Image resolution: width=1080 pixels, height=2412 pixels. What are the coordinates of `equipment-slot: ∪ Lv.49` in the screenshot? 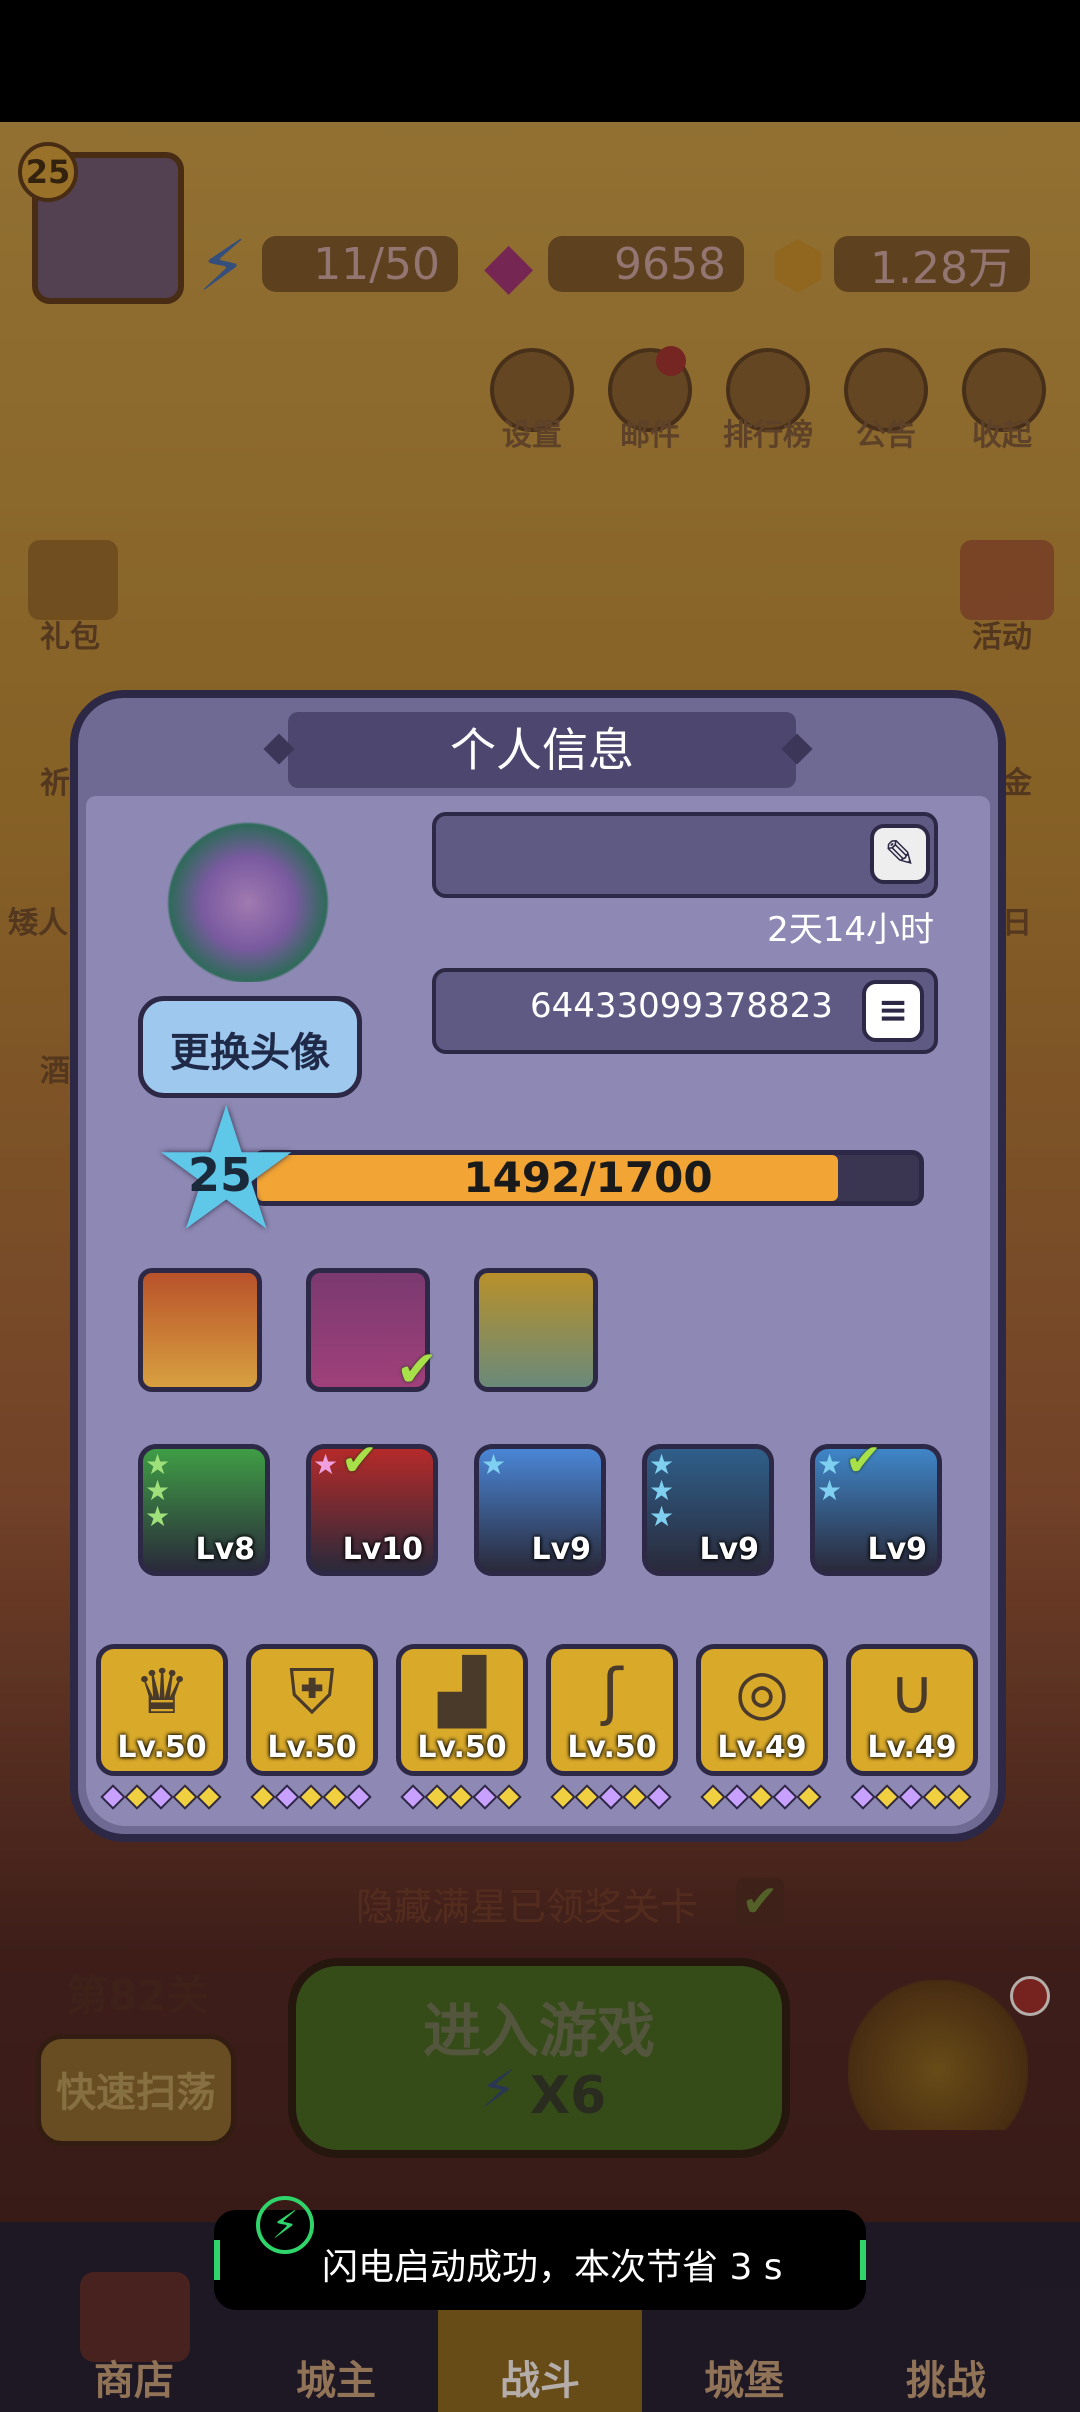 It's located at (912, 1710).